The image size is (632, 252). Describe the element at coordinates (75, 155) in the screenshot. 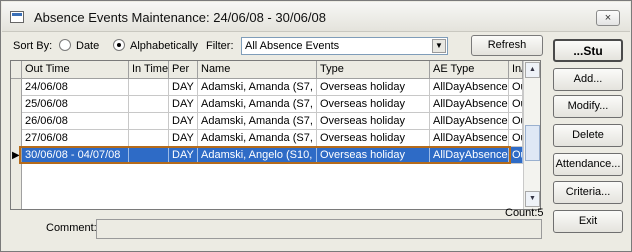

I see `cell-out-time: 30/06/08 - 04/07/08` at that location.